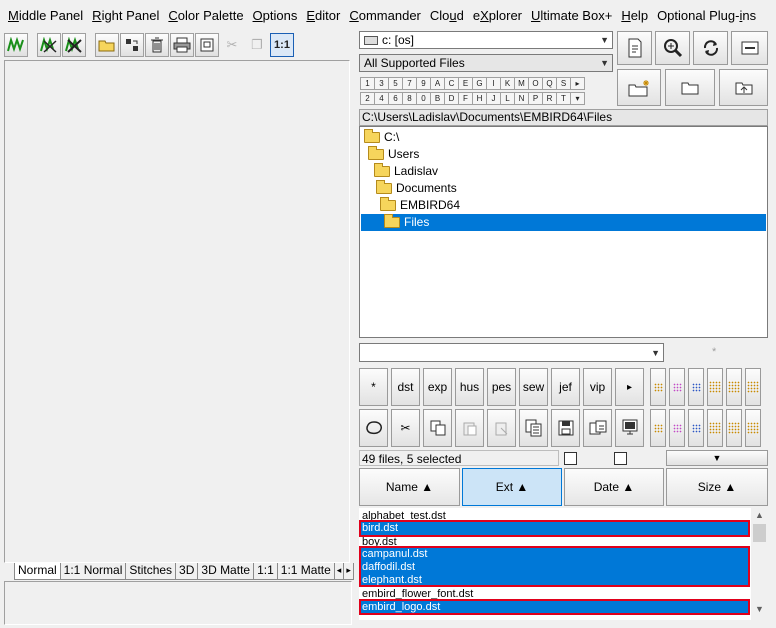  I want to click on tree-node: C:\, so click(381, 137).